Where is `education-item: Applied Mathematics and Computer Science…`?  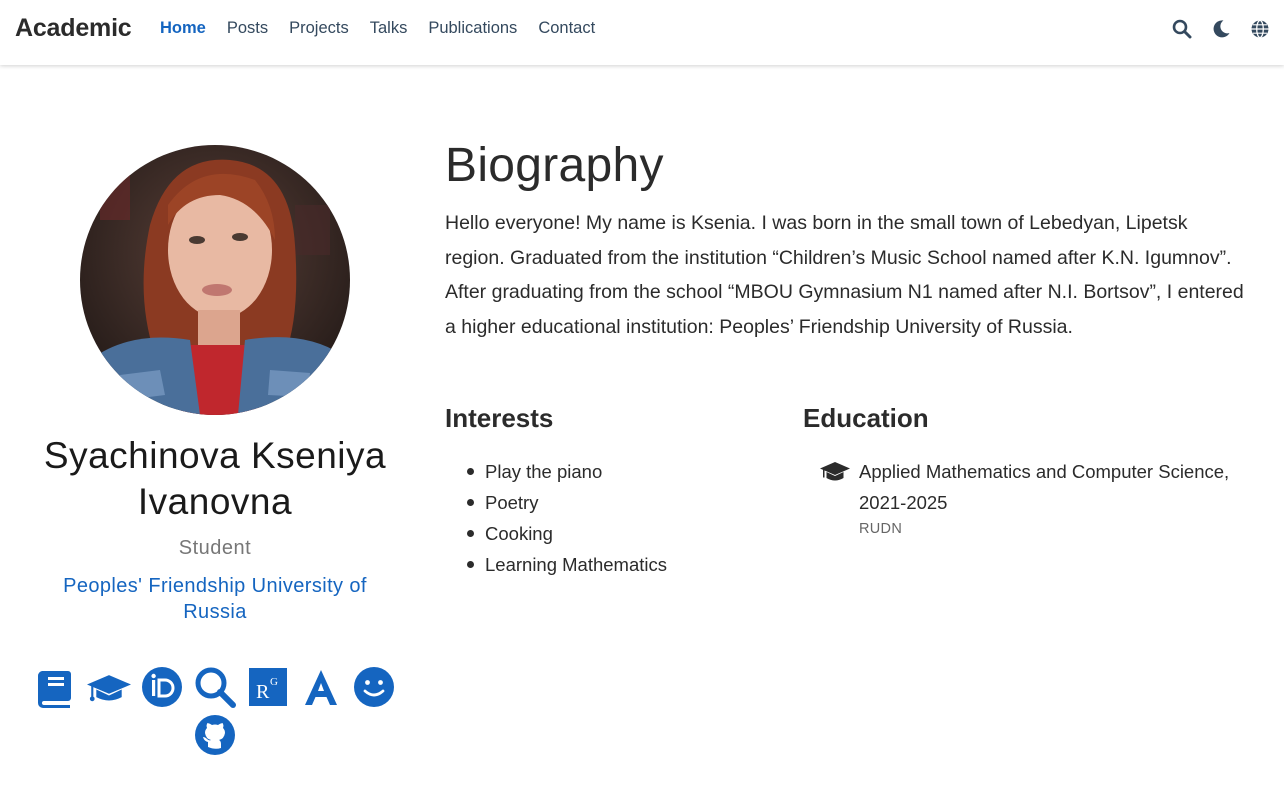
education-item: Applied Mathematics and Computer Science… is located at coordinates (1035, 496).